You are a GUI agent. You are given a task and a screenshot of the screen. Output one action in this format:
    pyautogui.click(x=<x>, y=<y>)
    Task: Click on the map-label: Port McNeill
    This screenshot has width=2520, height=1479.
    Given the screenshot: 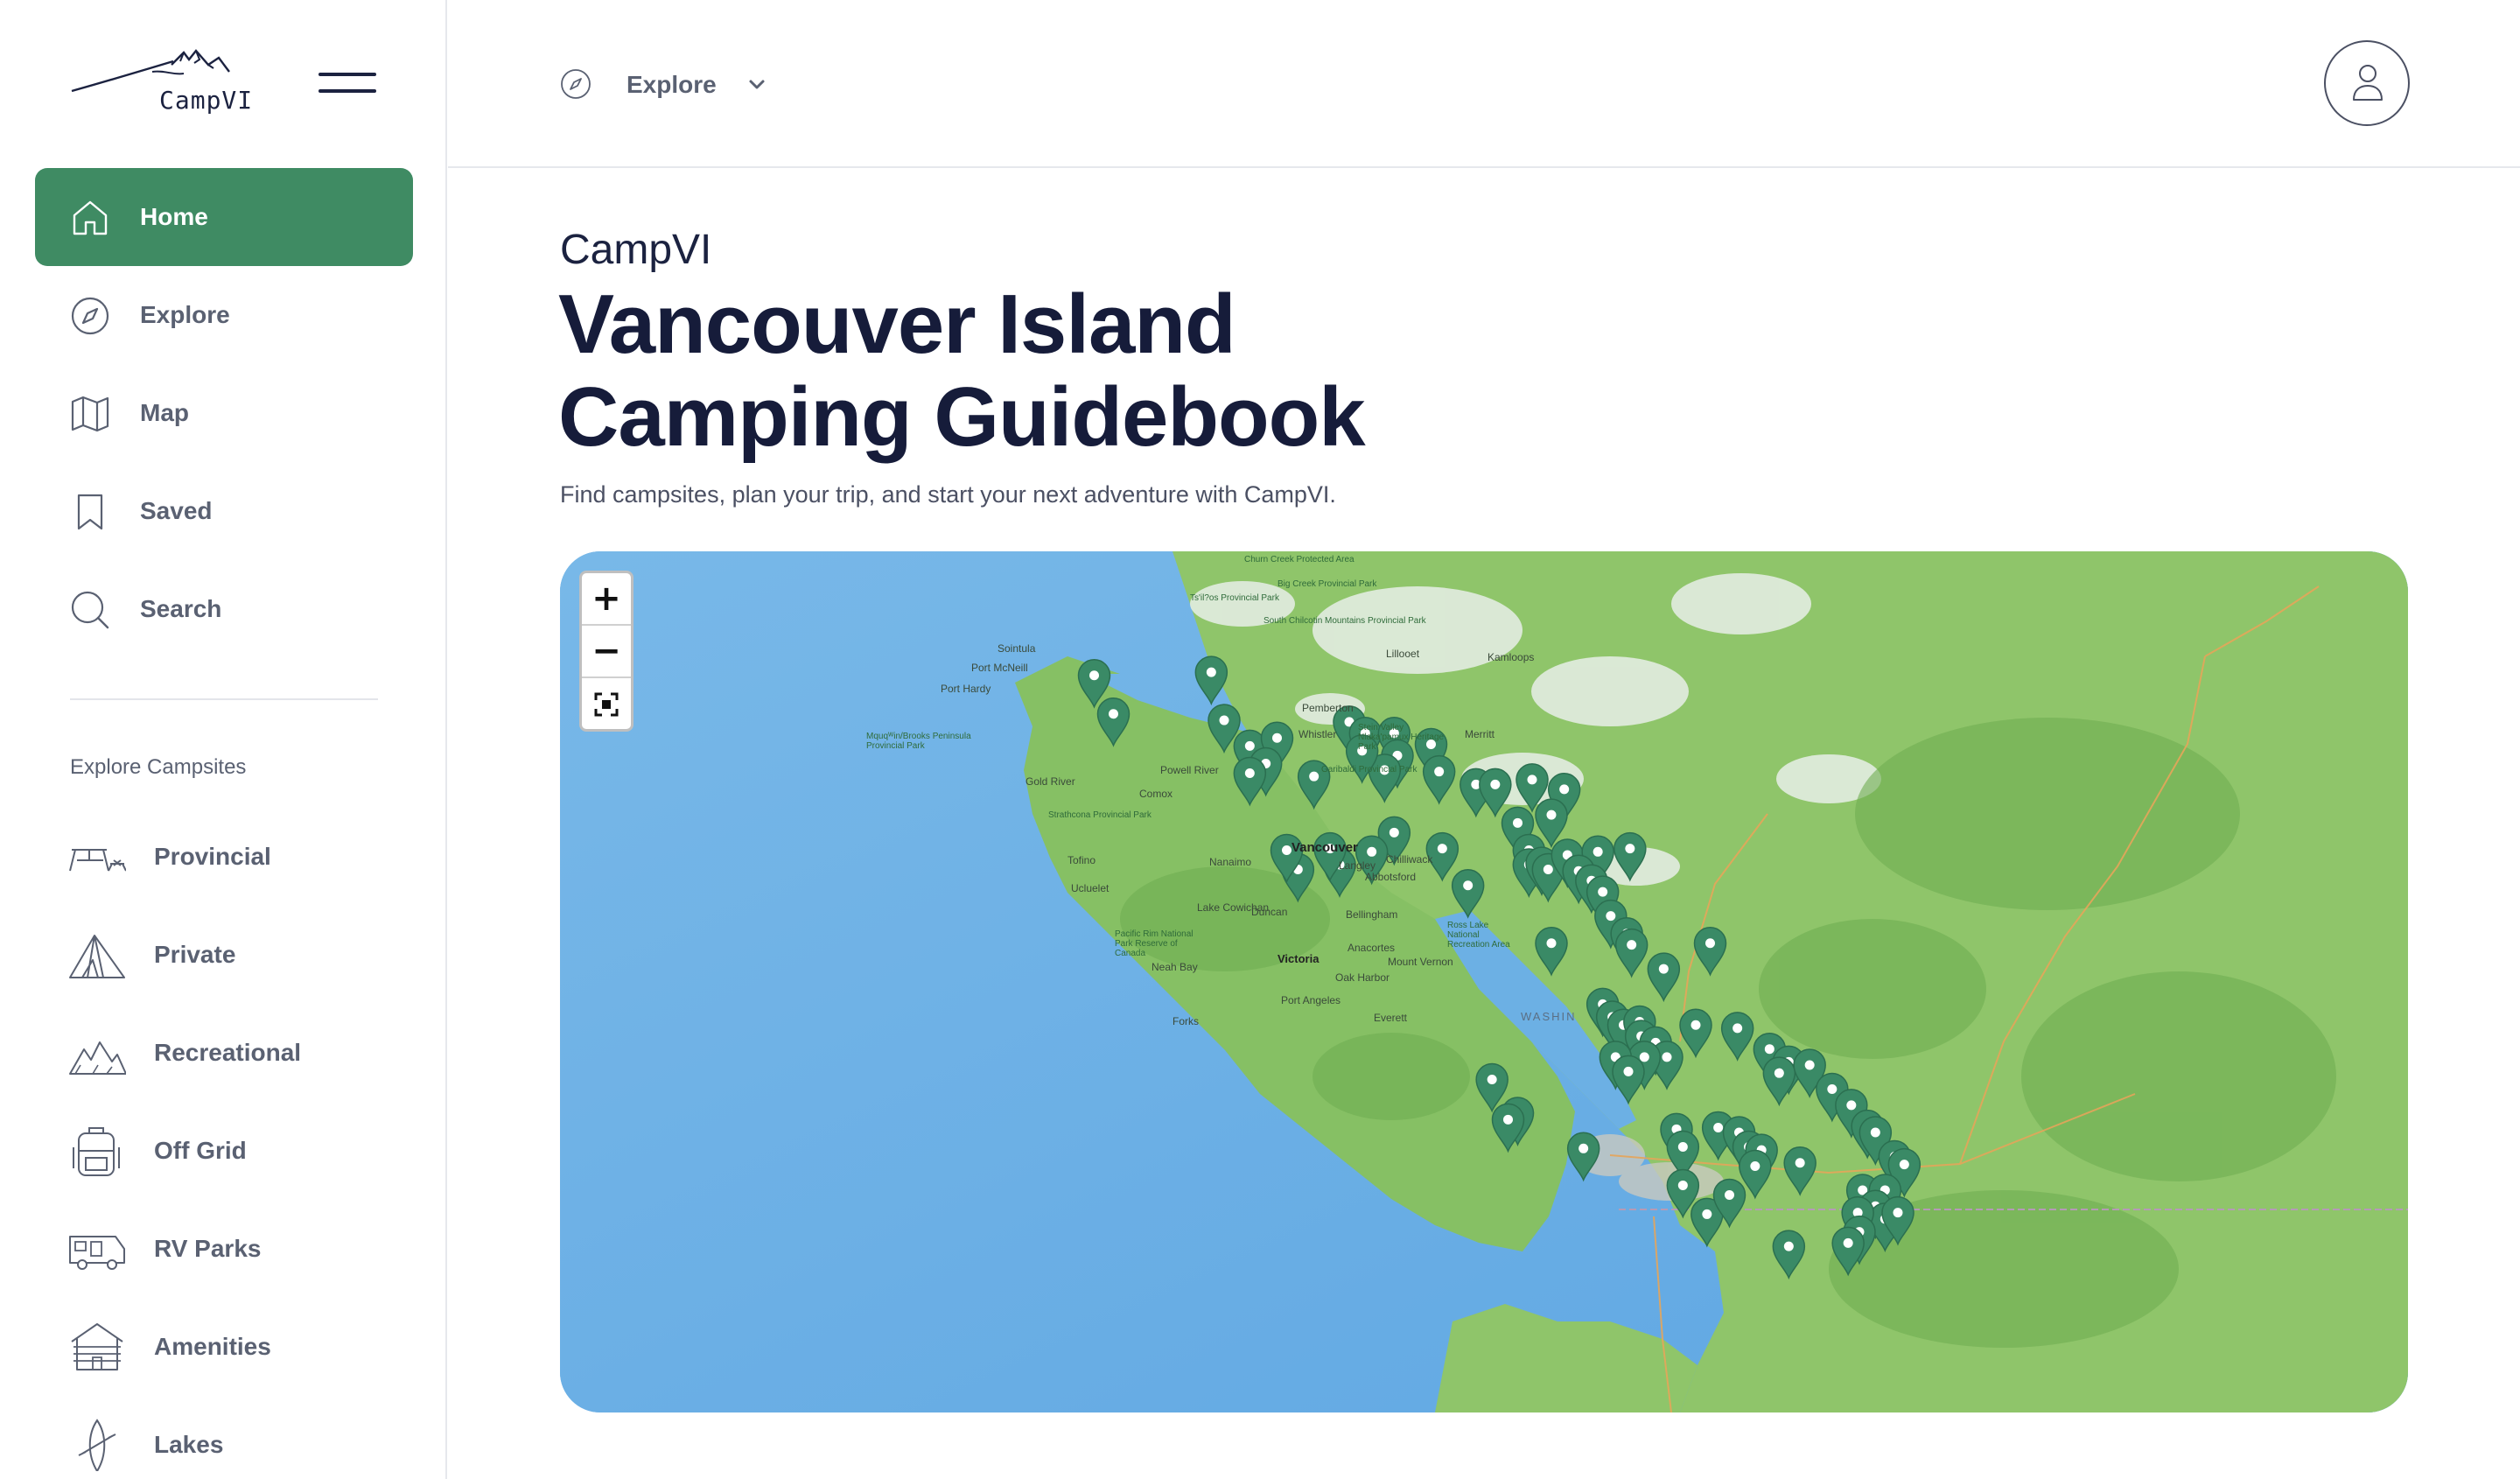 What is the action you would take?
    pyautogui.click(x=999, y=668)
    